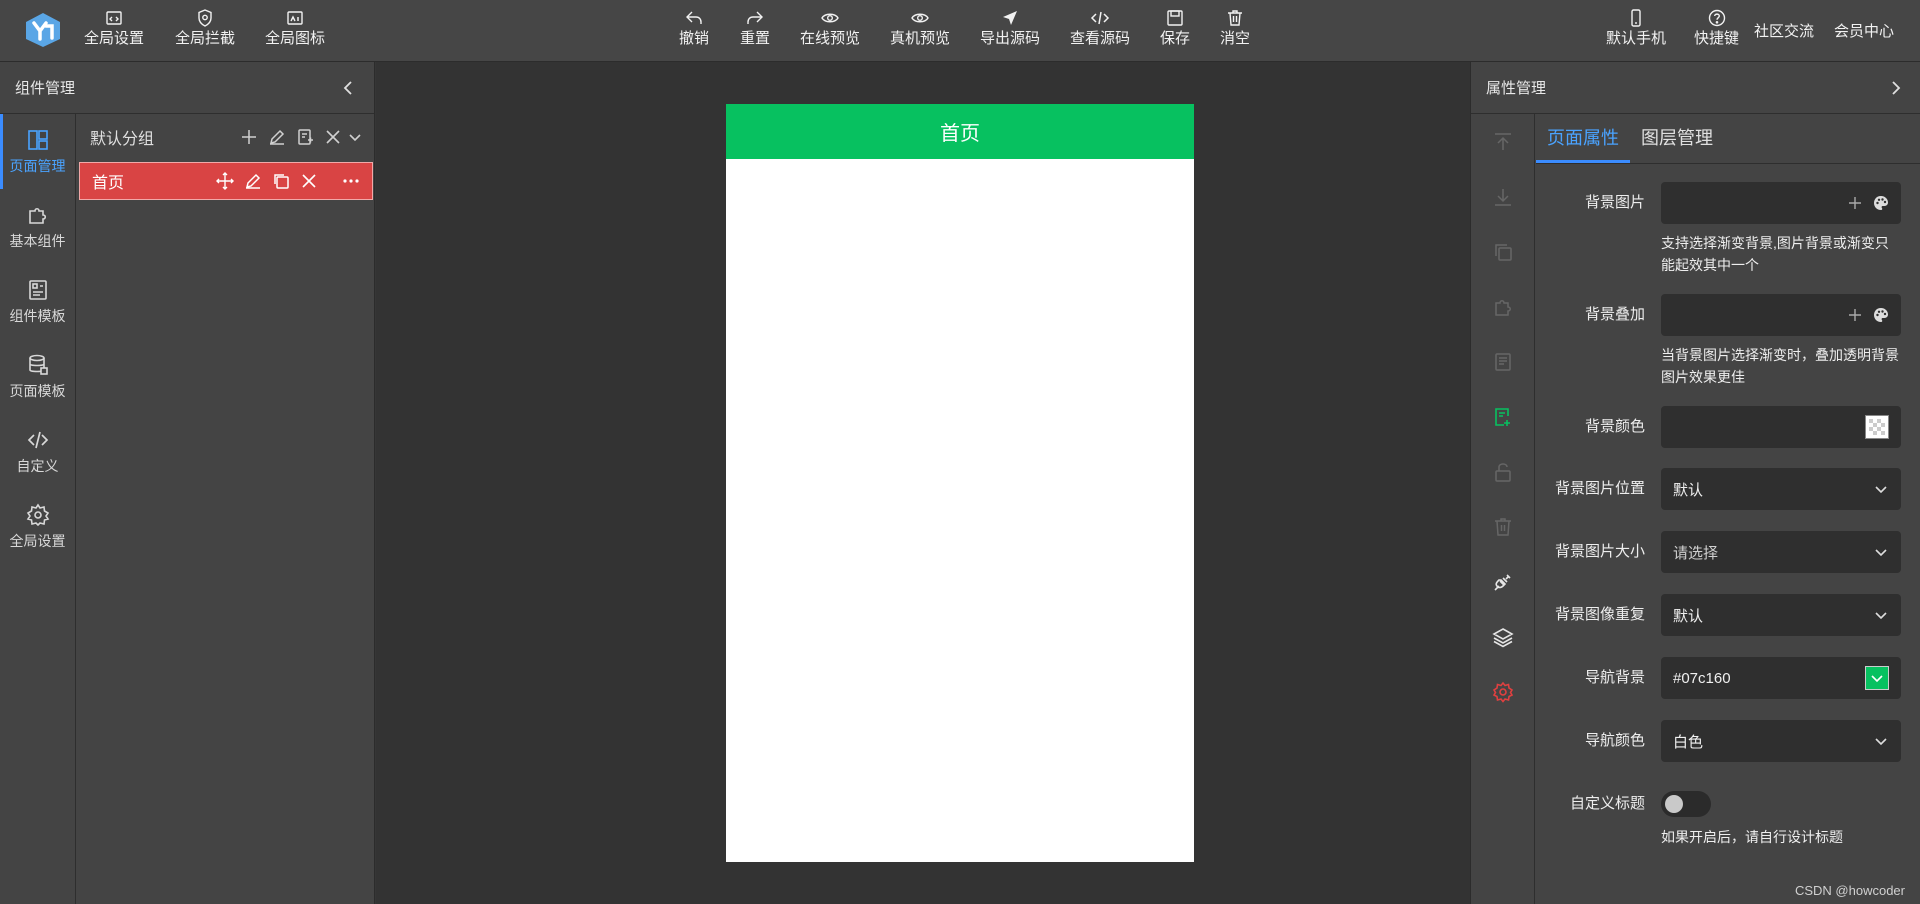 The height and width of the screenshot is (904, 1920). I want to click on color-swatch-icon, so click(1877, 678).